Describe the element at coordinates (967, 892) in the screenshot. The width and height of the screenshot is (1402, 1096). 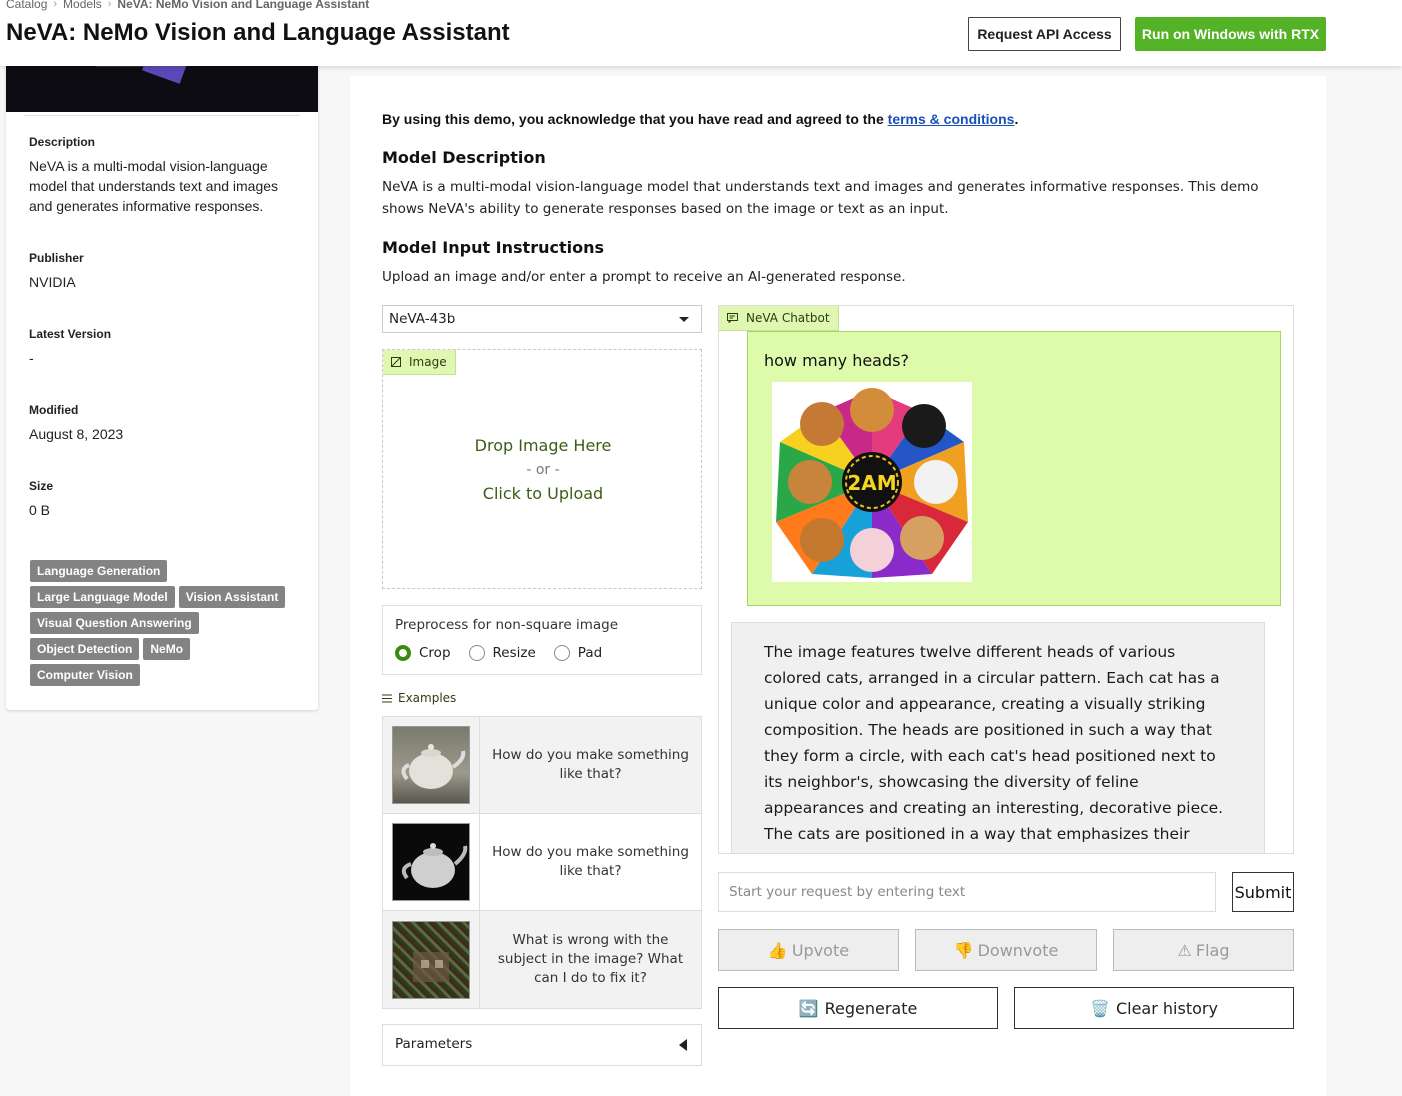
I see `chat-input: Start your request by entering text` at that location.